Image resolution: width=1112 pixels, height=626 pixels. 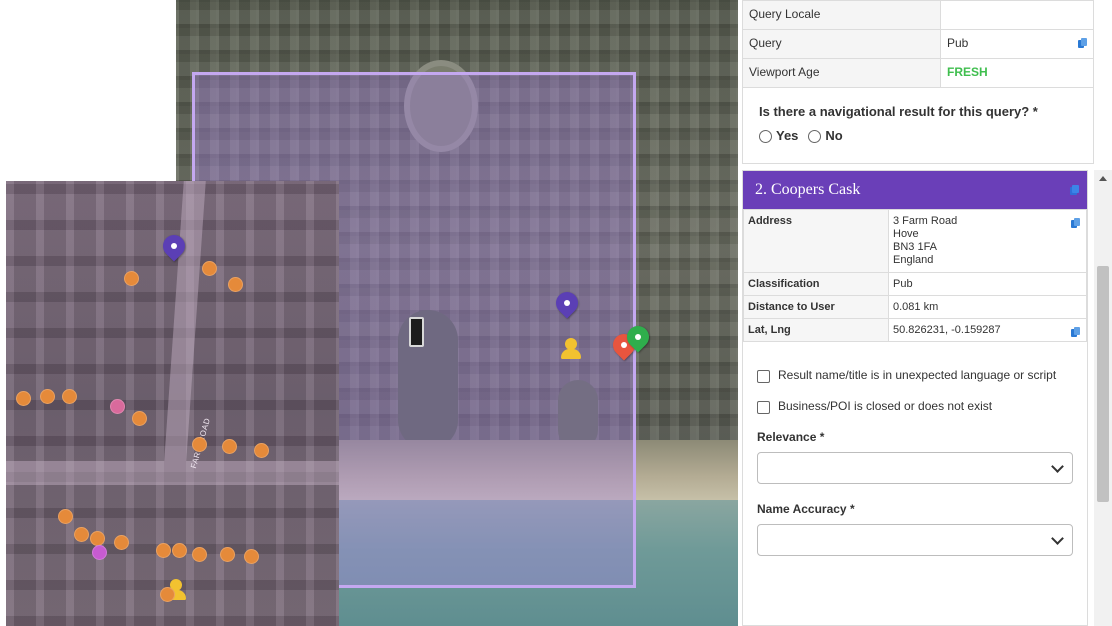 I want to click on viewport-age-label: Viewport Age, so click(x=841, y=73).